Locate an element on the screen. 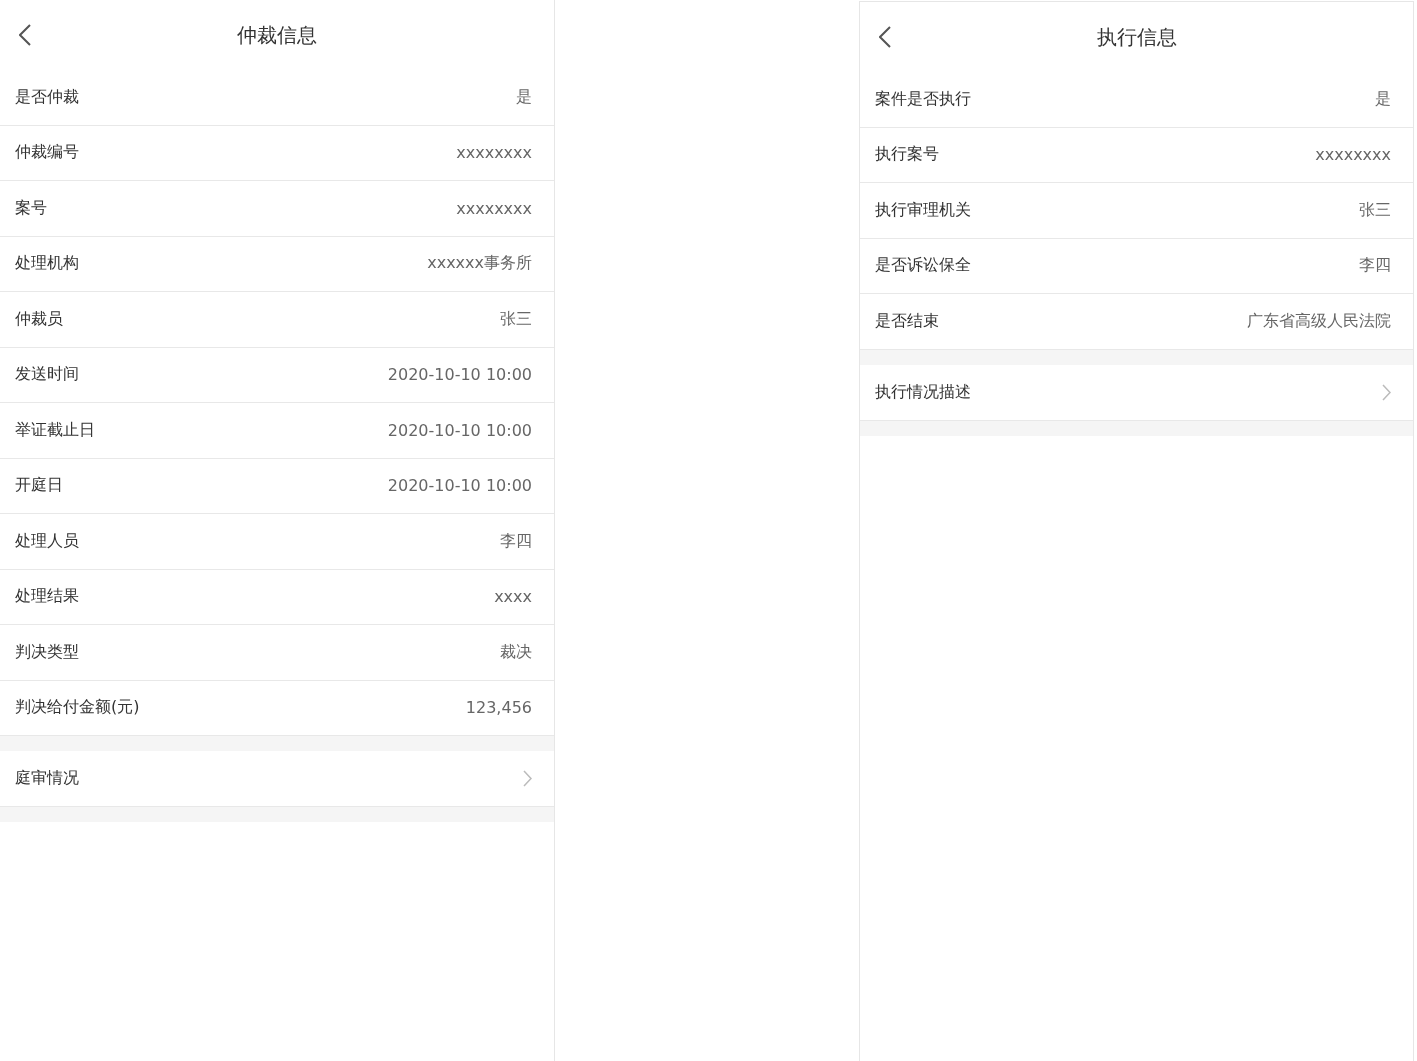 The image size is (1417, 1061). field-label: 处理结果 is located at coordinates (47, 597).